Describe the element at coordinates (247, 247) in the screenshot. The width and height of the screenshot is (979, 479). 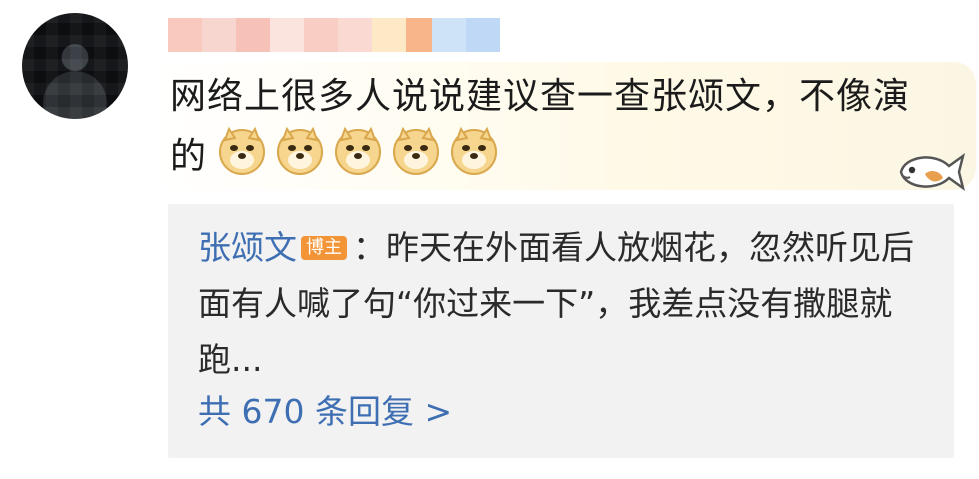
I see `author-link: 张颂文` at that location.